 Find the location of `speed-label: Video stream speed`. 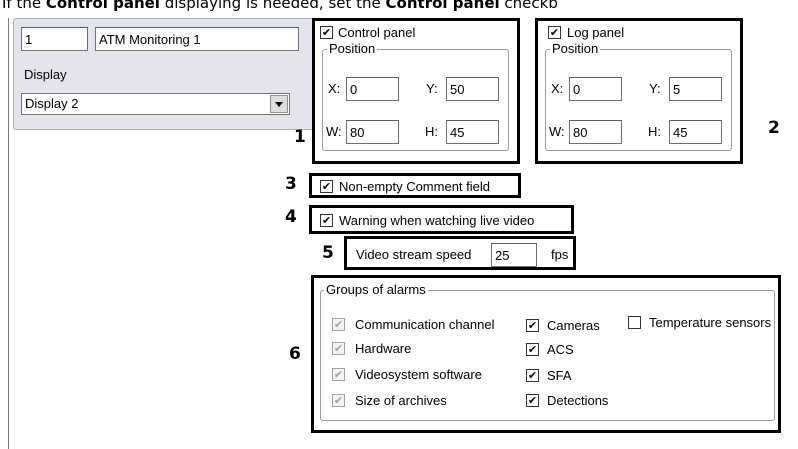

speed-label: Video stream speed is located at coordinates (414, 254).